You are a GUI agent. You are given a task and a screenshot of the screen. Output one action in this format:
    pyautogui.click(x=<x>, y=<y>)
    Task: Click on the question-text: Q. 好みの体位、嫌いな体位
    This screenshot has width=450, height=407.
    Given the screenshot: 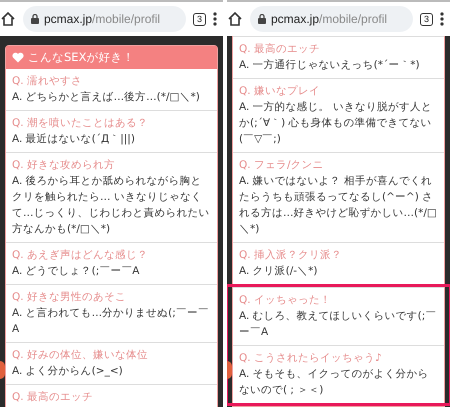 What is the action you would take?
    pyautogui.click(x=80, y=355)
    